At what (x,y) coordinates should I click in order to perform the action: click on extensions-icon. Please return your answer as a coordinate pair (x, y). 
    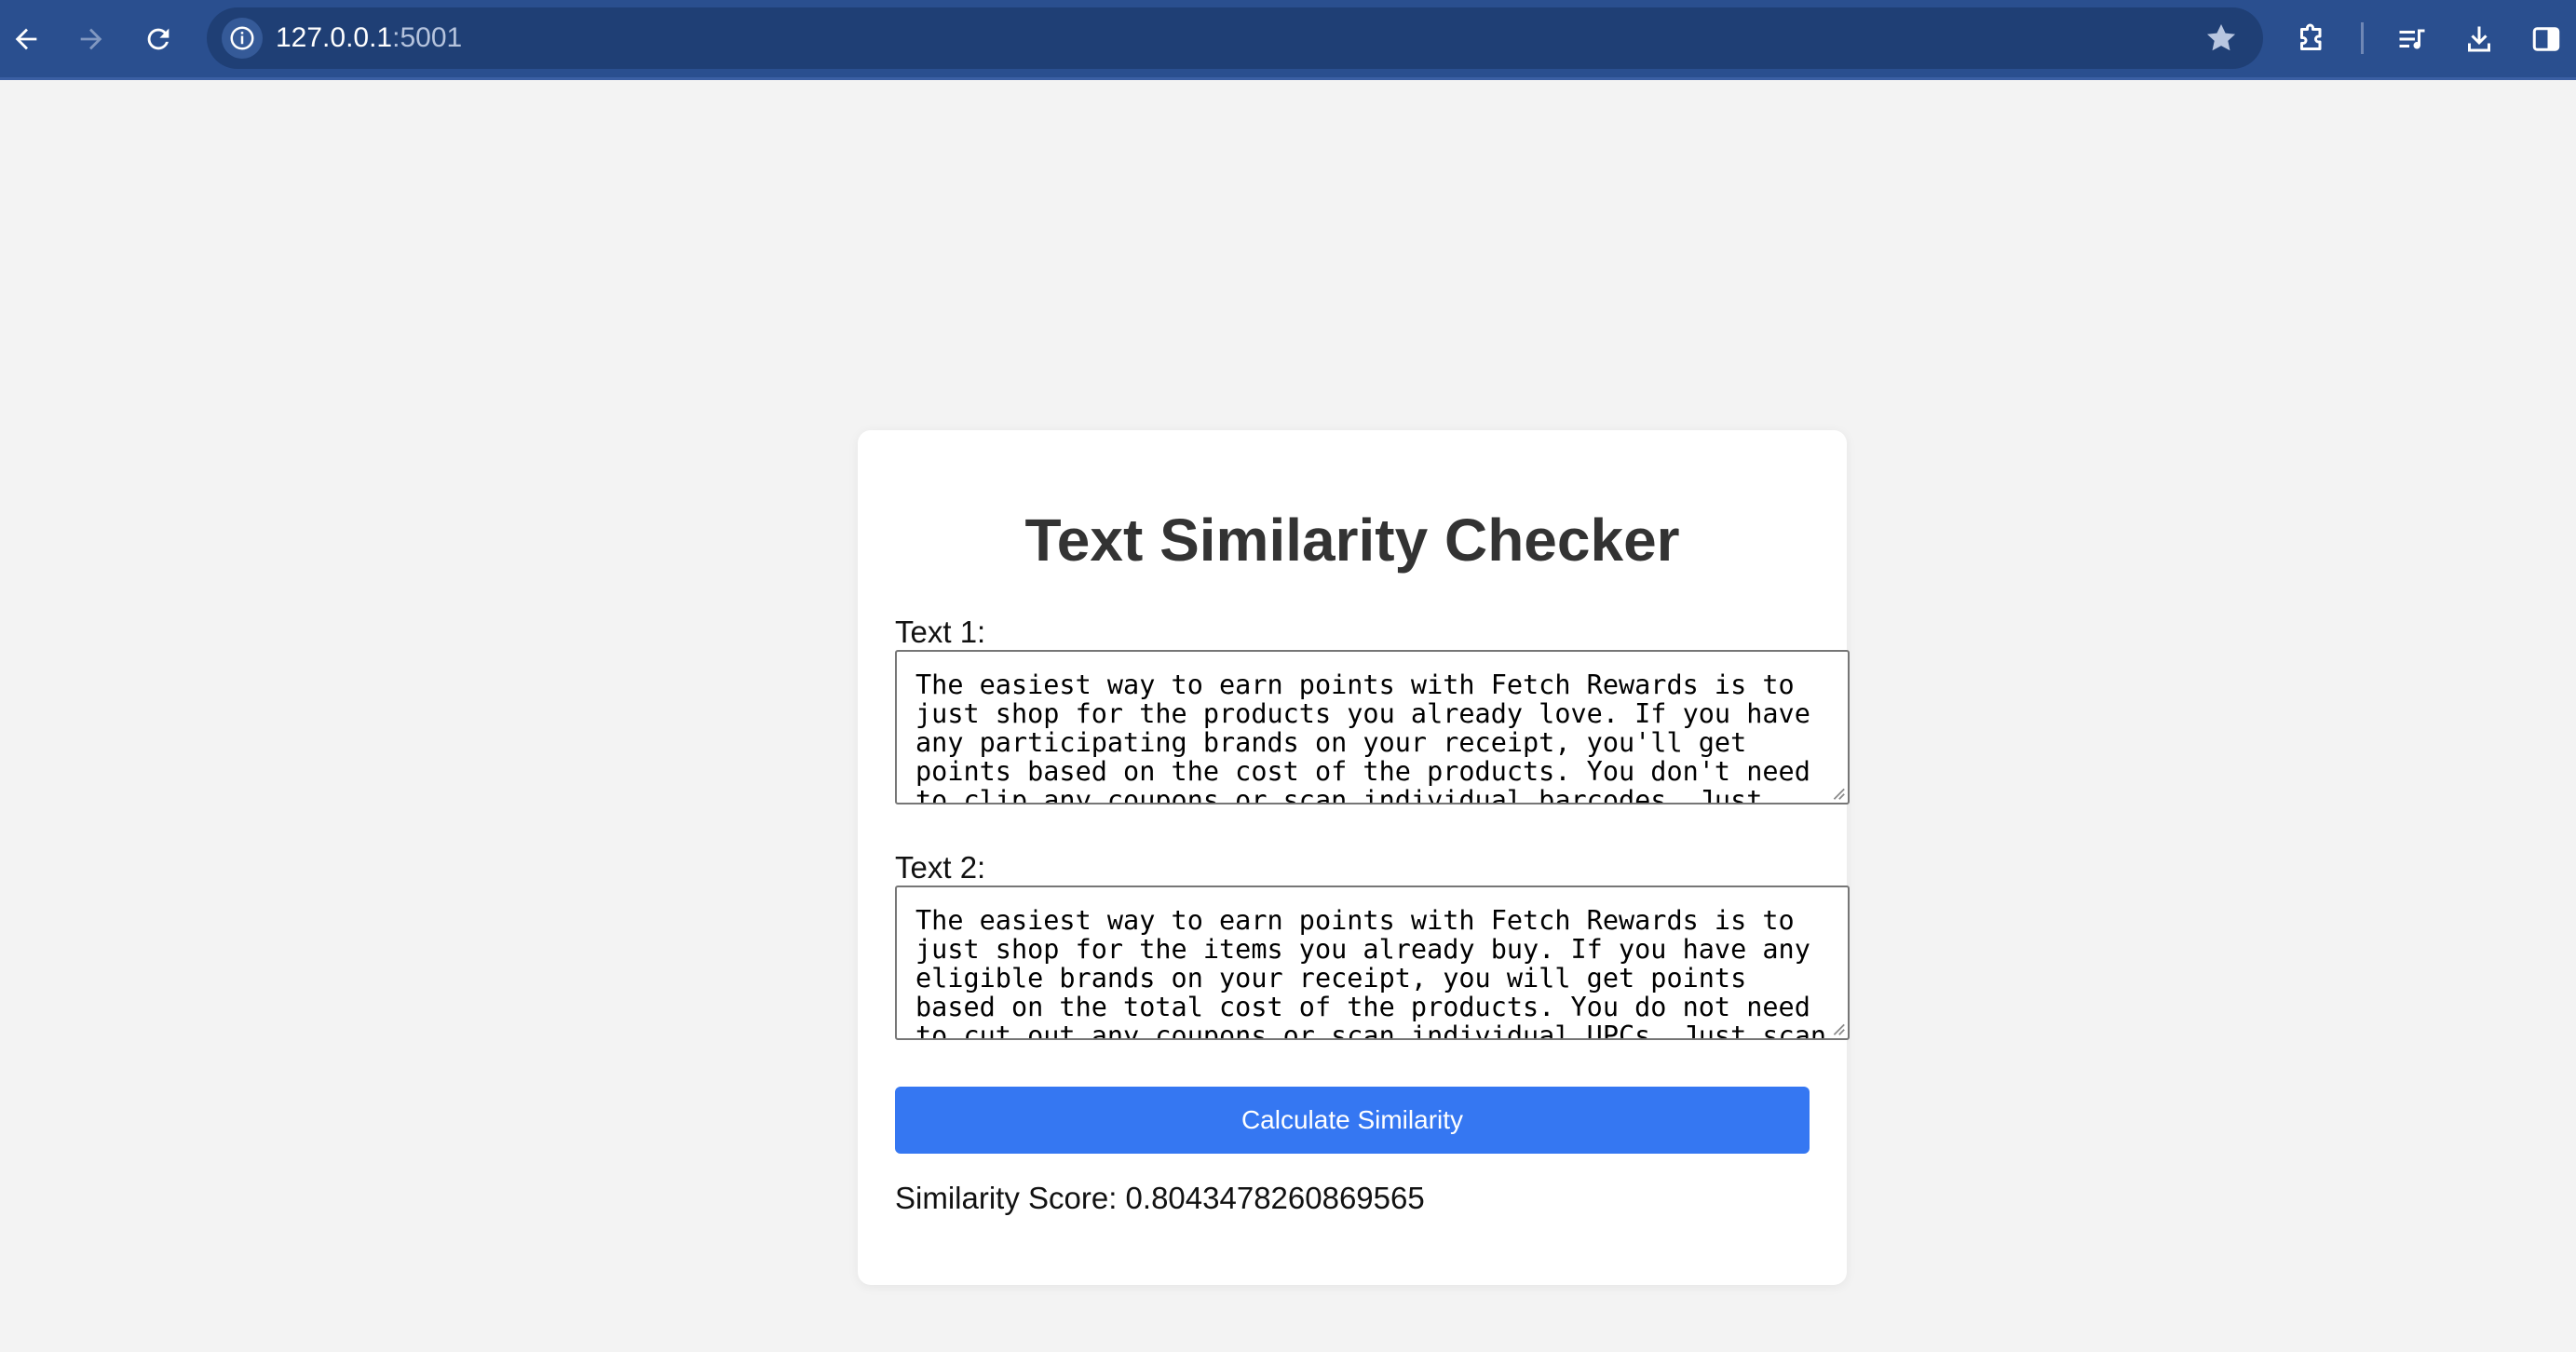
    Looking at the image, I should click on (2311, 36).